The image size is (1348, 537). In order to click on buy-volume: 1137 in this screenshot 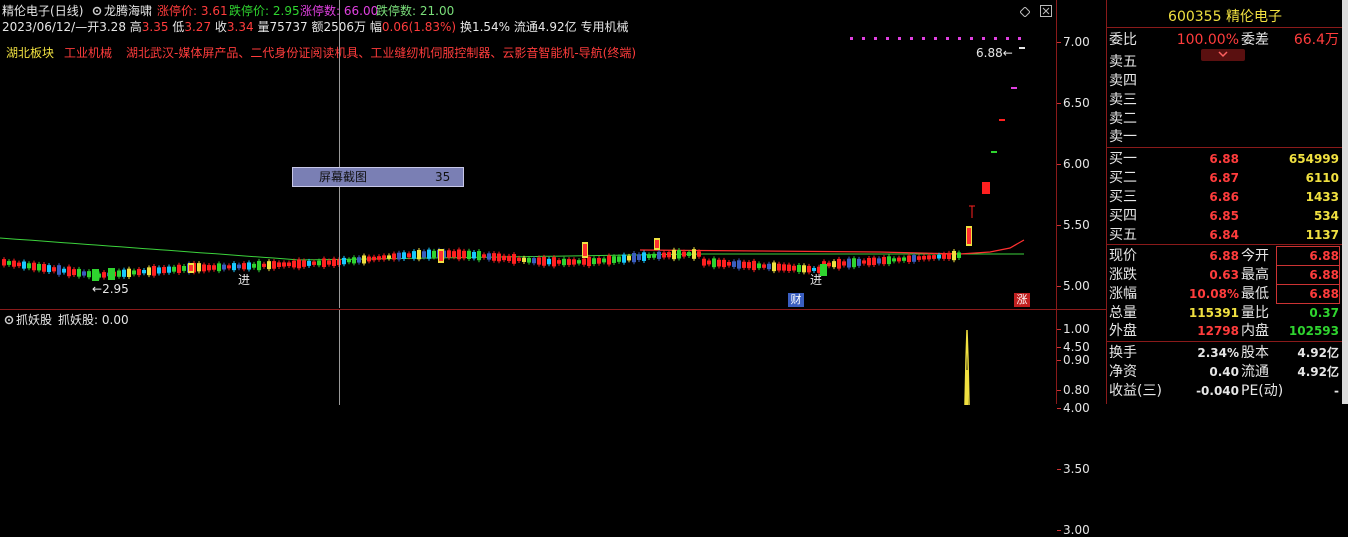, I will do `click(1322, 235)`.